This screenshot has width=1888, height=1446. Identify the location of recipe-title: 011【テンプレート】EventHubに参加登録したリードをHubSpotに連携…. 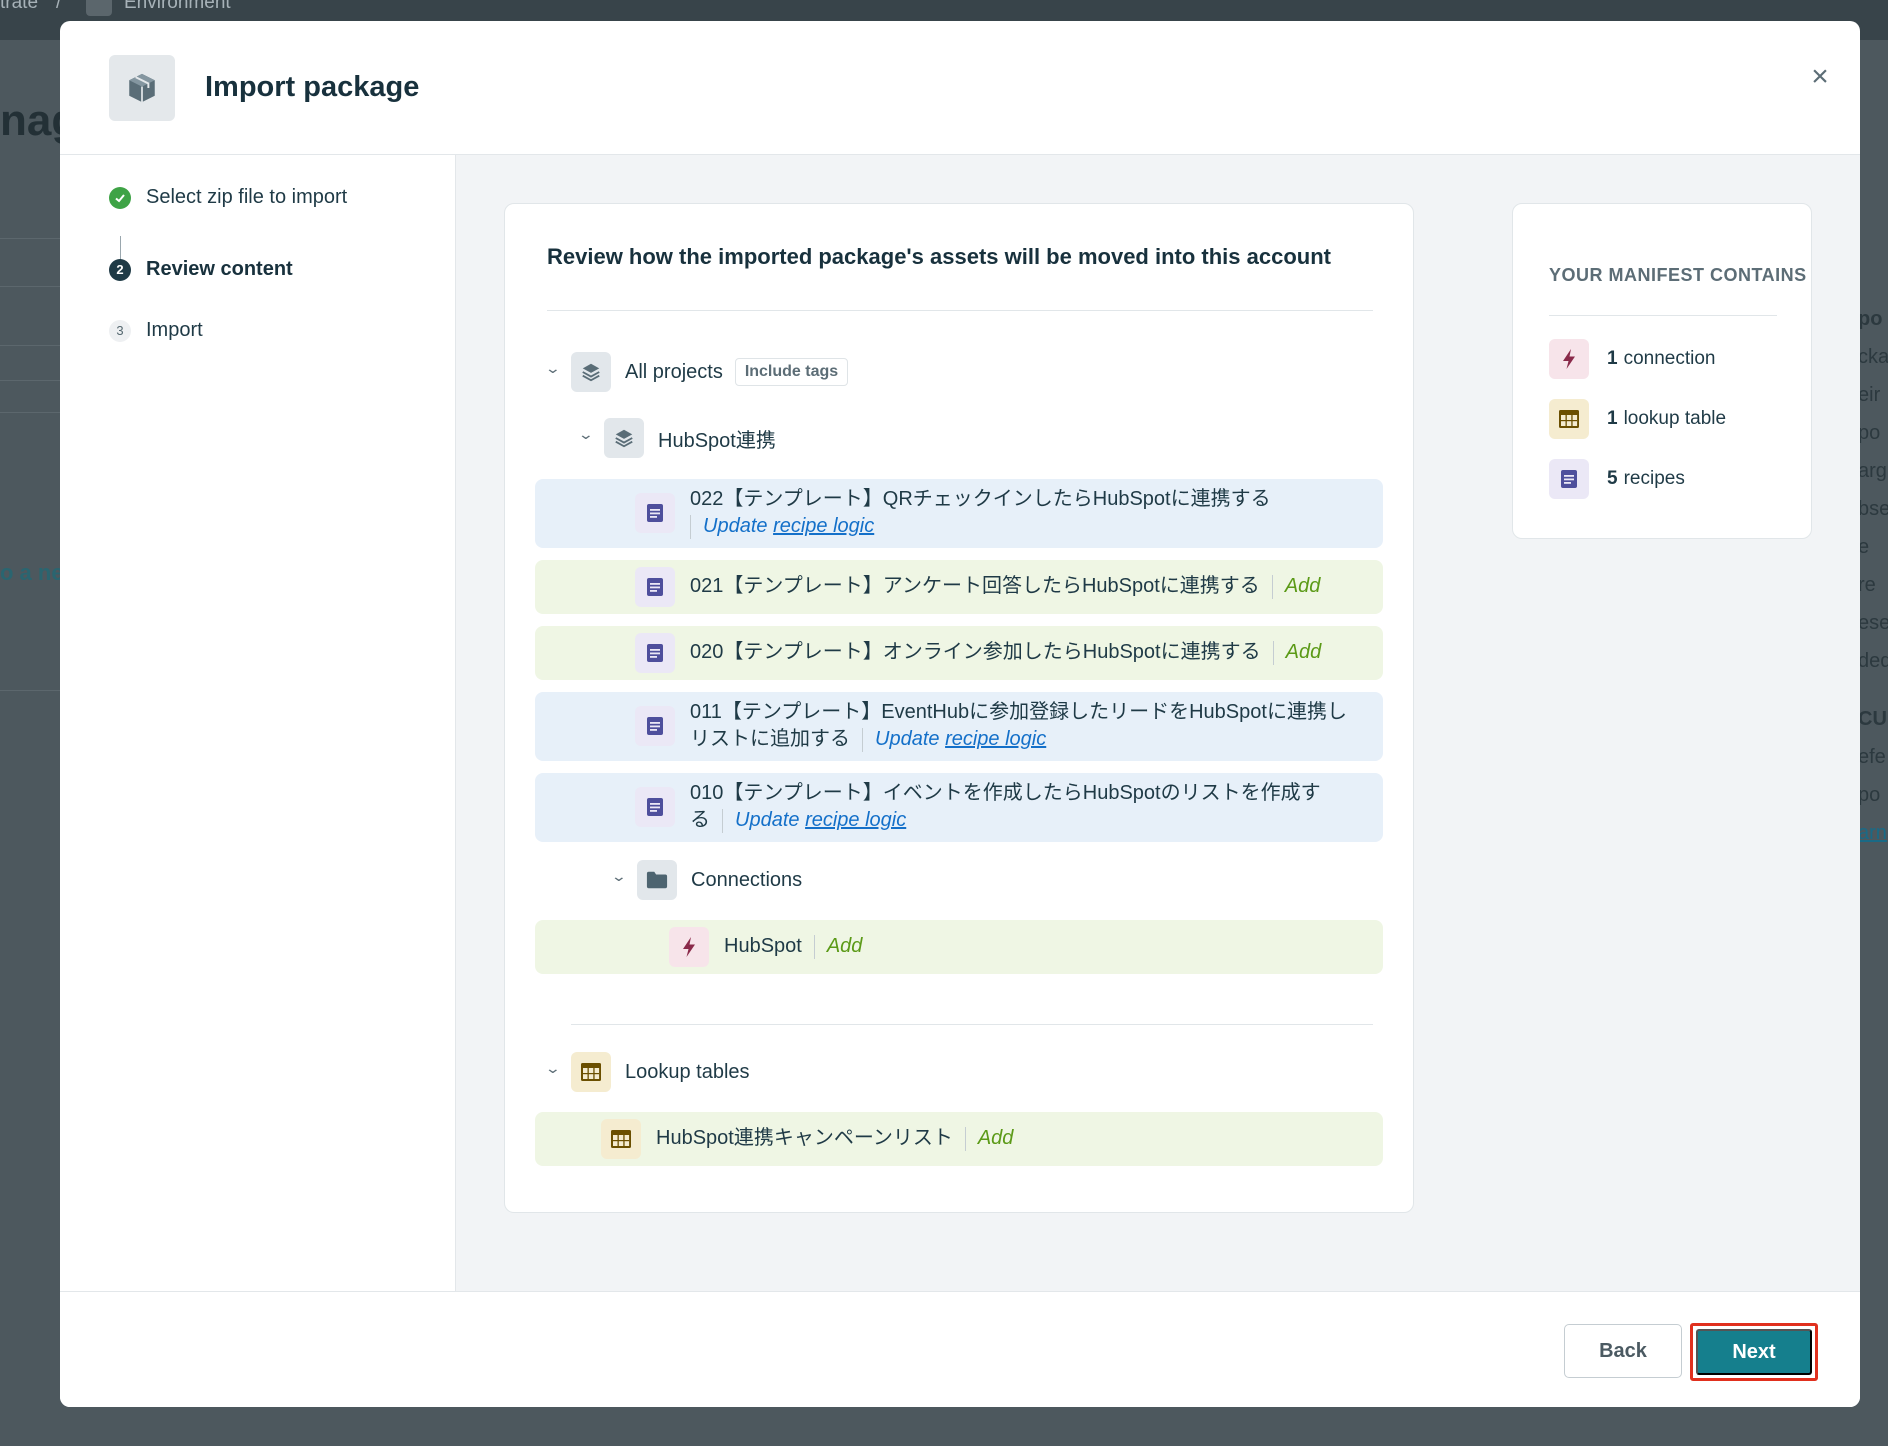
(1018, 712).